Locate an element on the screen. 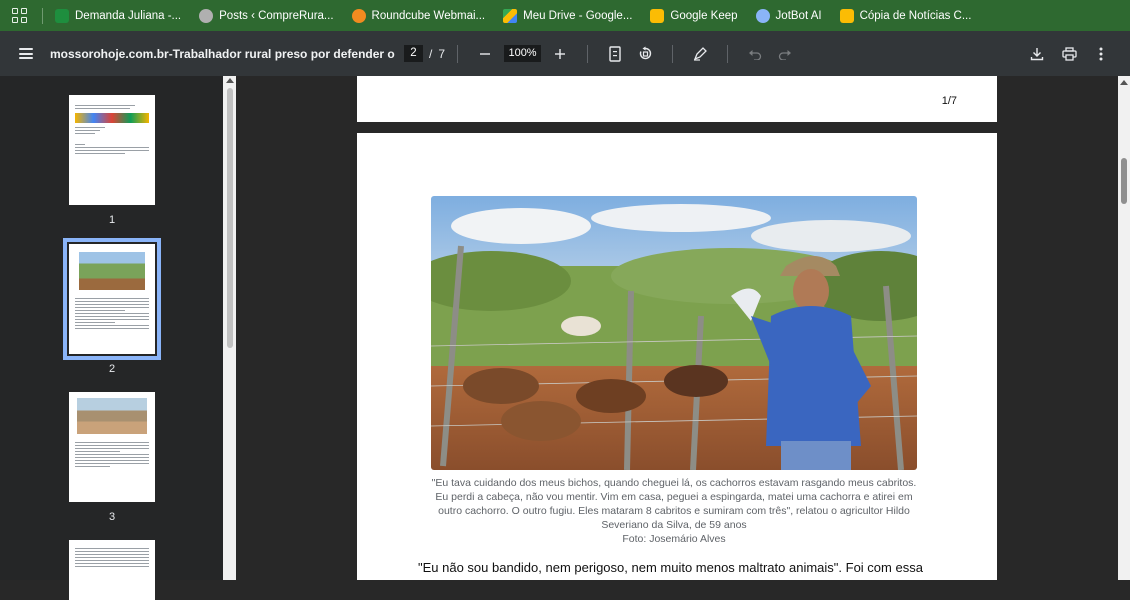 Image resolution: width=1130 pixels, height=600 pixels. page-number-input: 2 is located at coordinates (413, 53).